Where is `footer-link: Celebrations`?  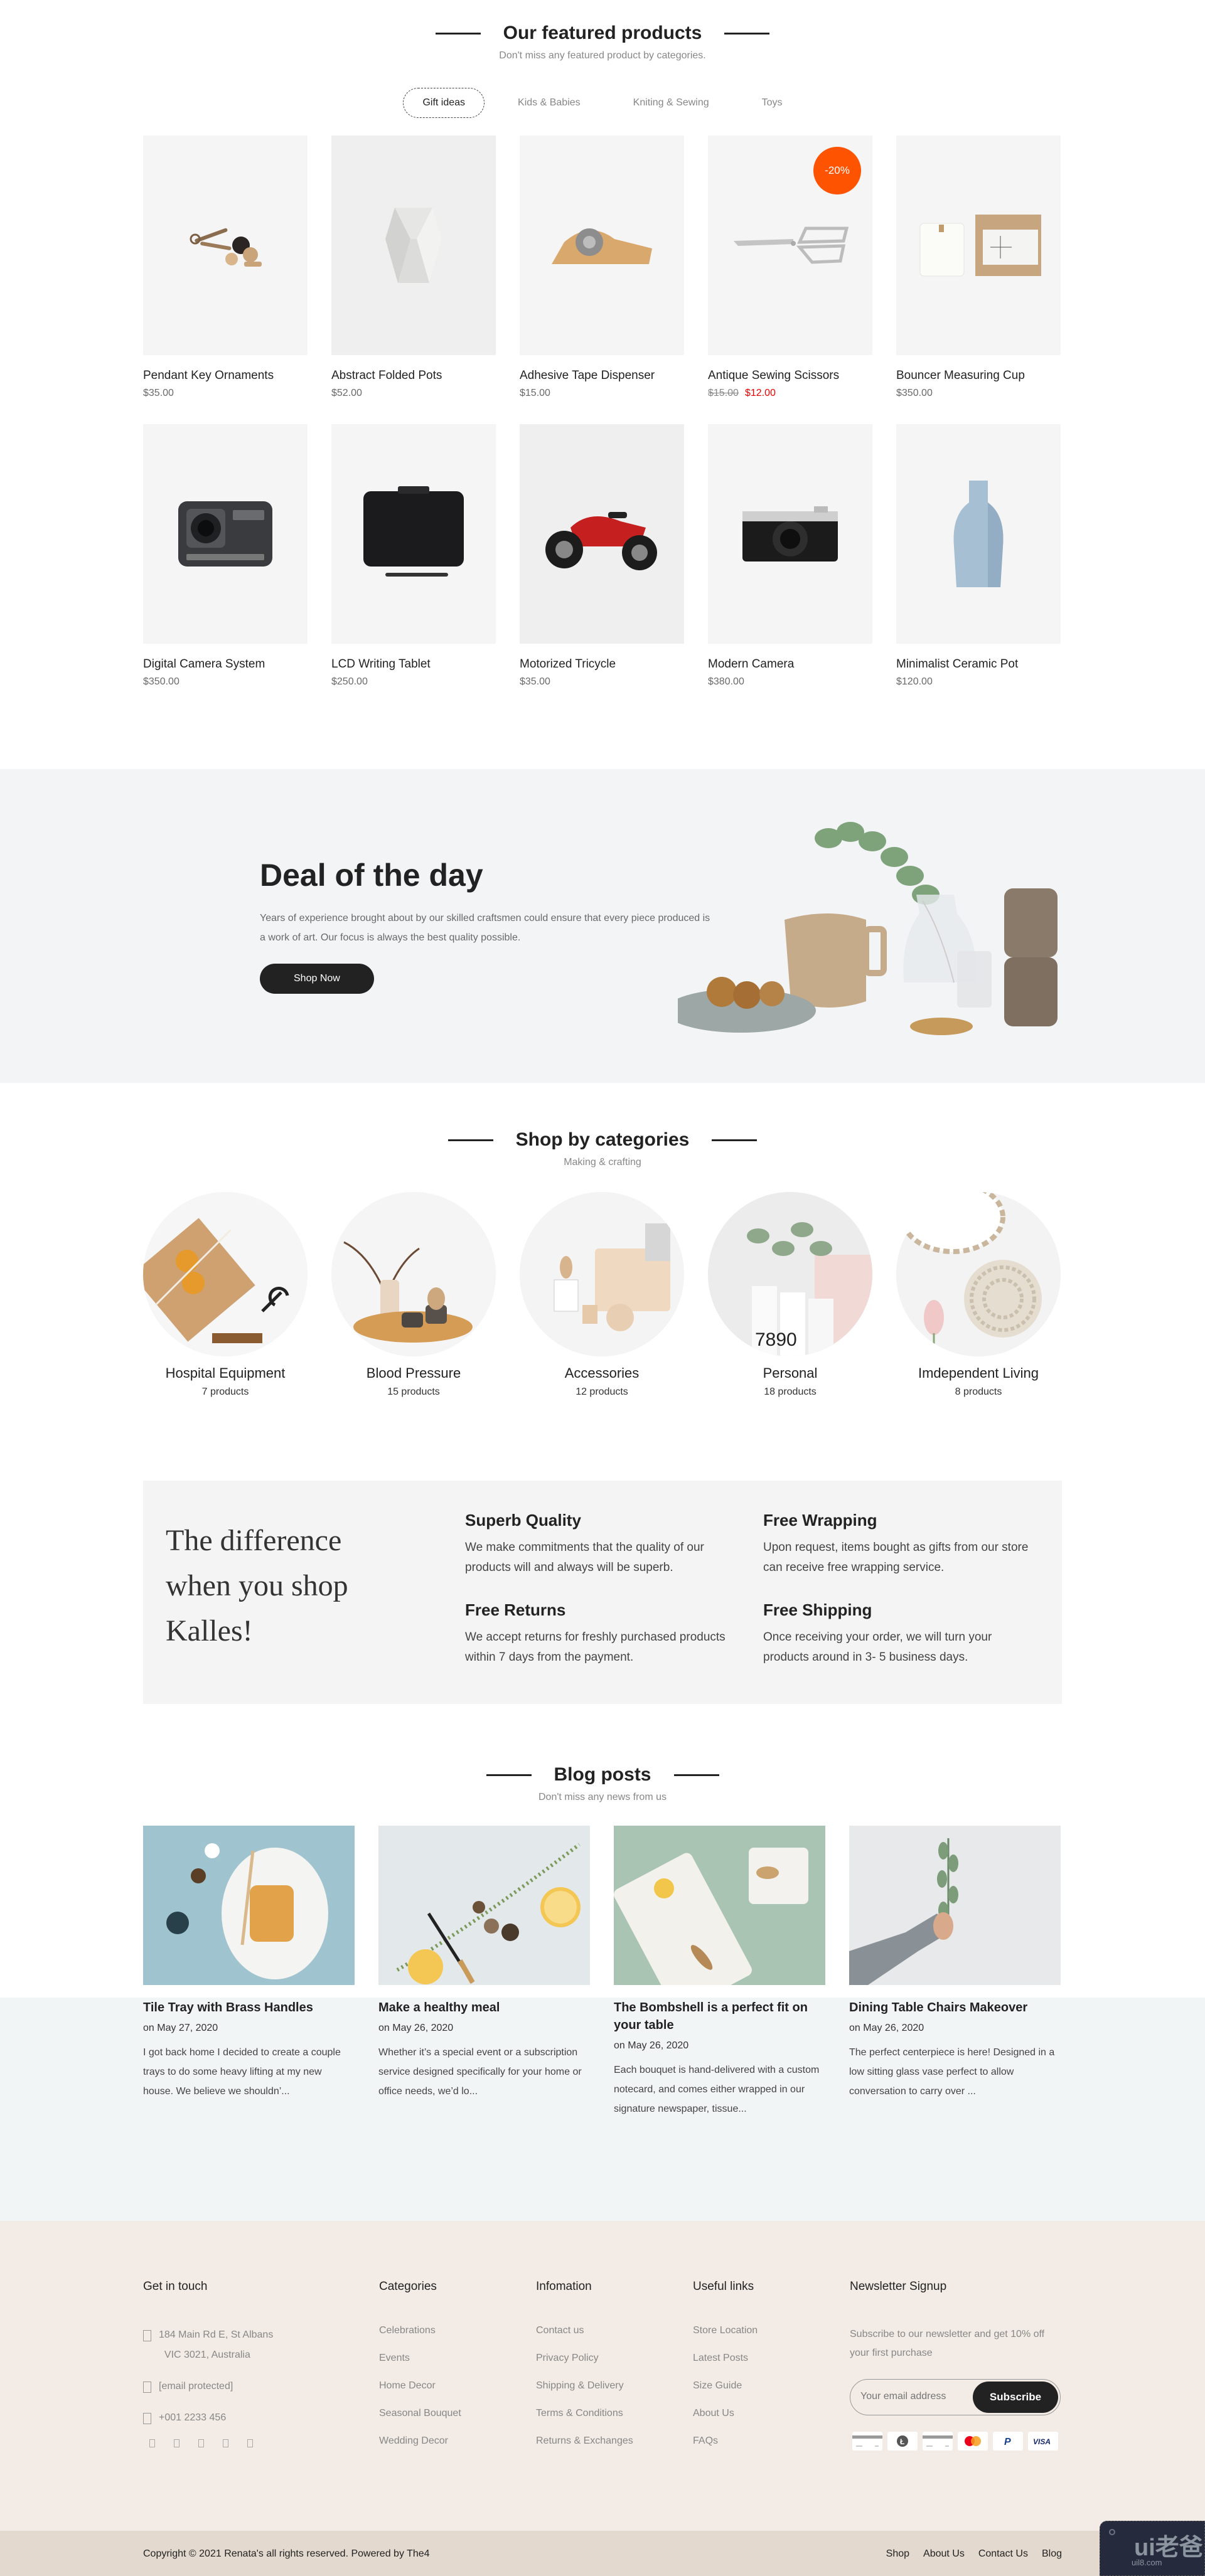 footer-link: Celebrations is located at coordinates (420, 2330).